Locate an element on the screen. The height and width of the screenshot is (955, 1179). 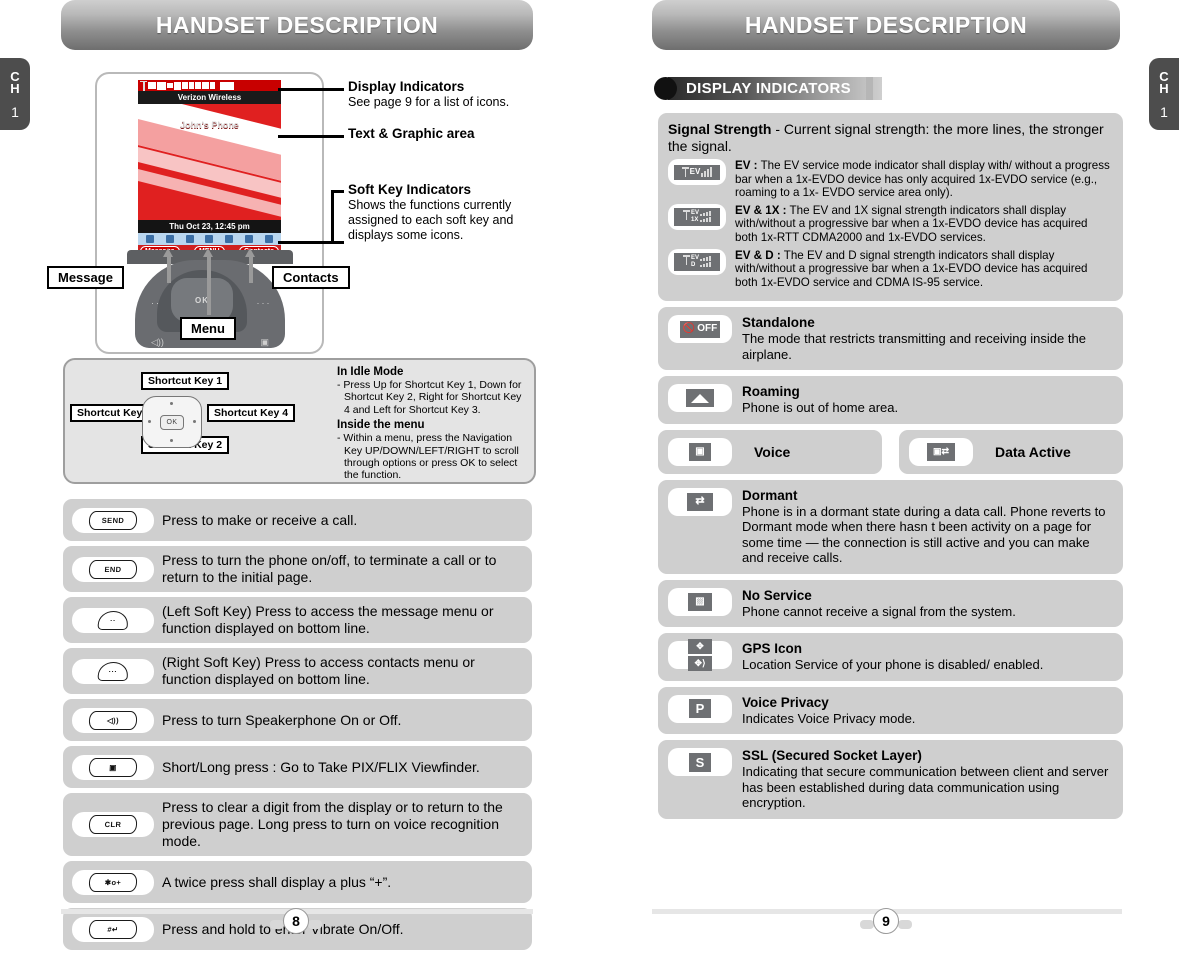
ok-button-label: OK is located at coordinates (172, 422).